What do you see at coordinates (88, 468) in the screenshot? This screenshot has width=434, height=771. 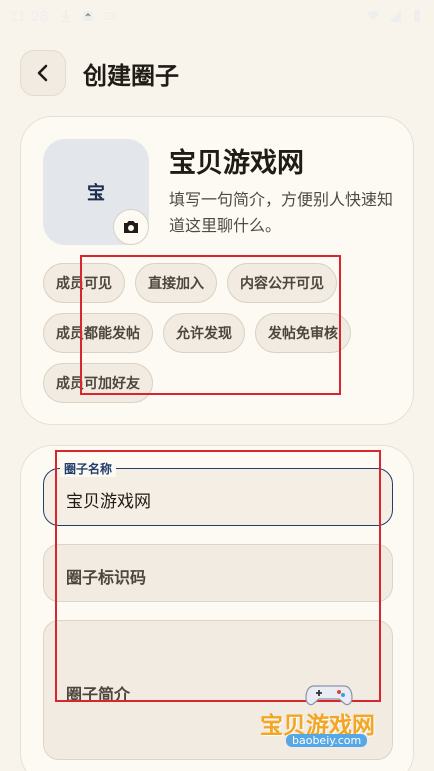 I see `circle-name-legend: 圈子名称` at bounding box center [88, 468].